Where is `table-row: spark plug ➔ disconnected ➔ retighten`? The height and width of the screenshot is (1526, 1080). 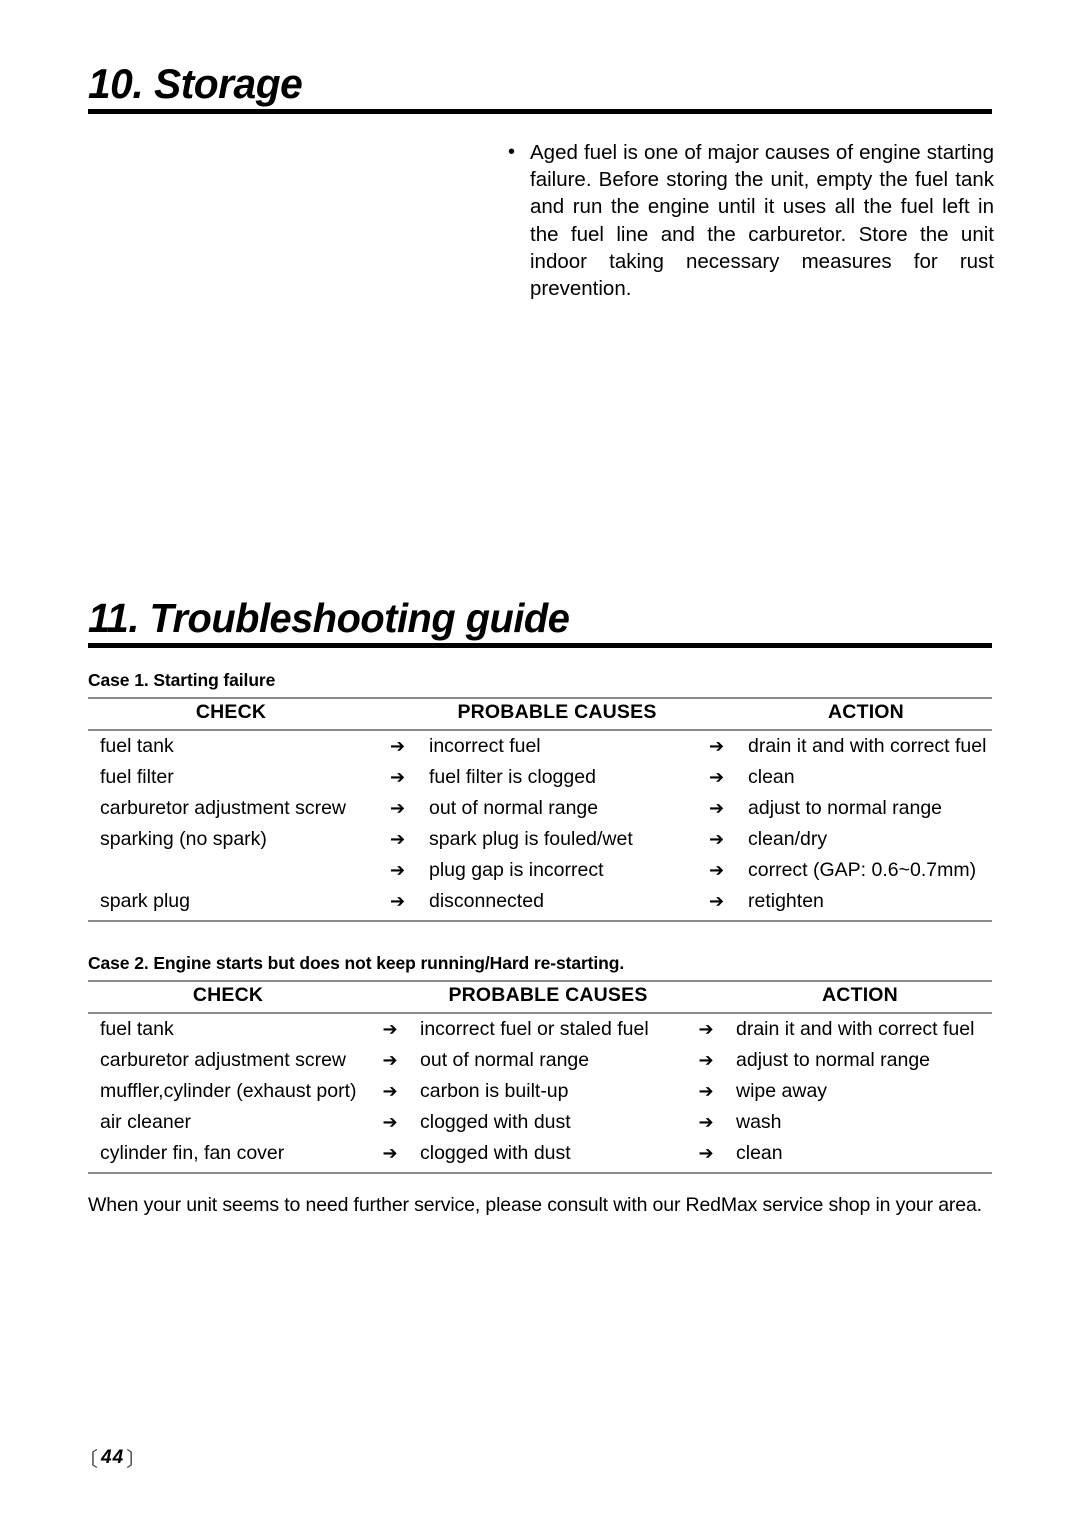
table-row: spark plug ➔ disconnected ➔ retighten is located at coordinates (540, 904).